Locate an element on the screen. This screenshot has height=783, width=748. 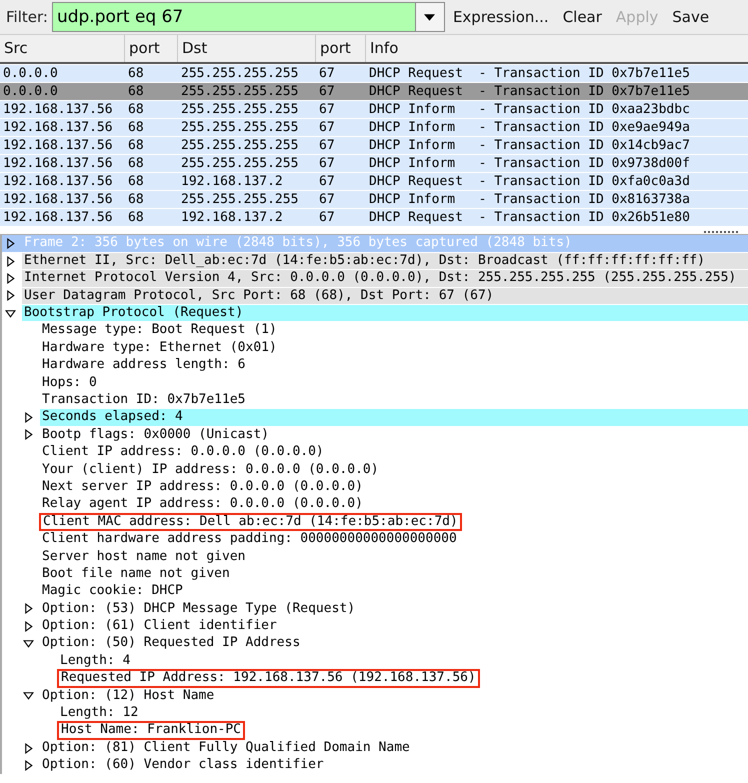
packet-row: 192.168.137.56 68 255.255.255.255 67 DHCP Inform - Transaction ID 0x14cb9ac7 is located at coordinates (374, 145).